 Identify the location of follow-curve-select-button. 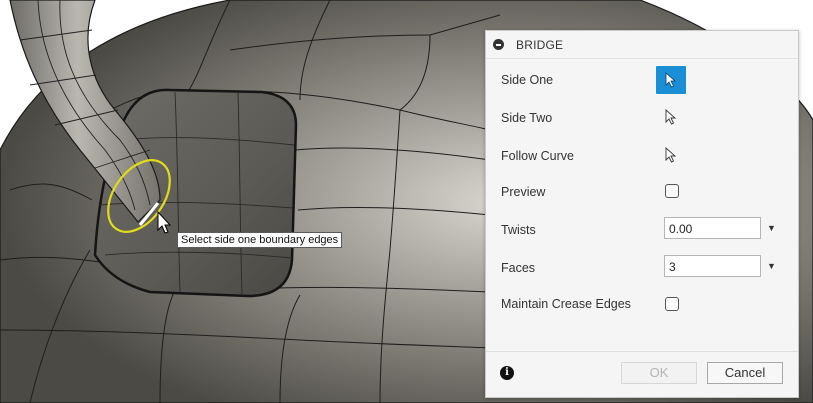
(671, 155).